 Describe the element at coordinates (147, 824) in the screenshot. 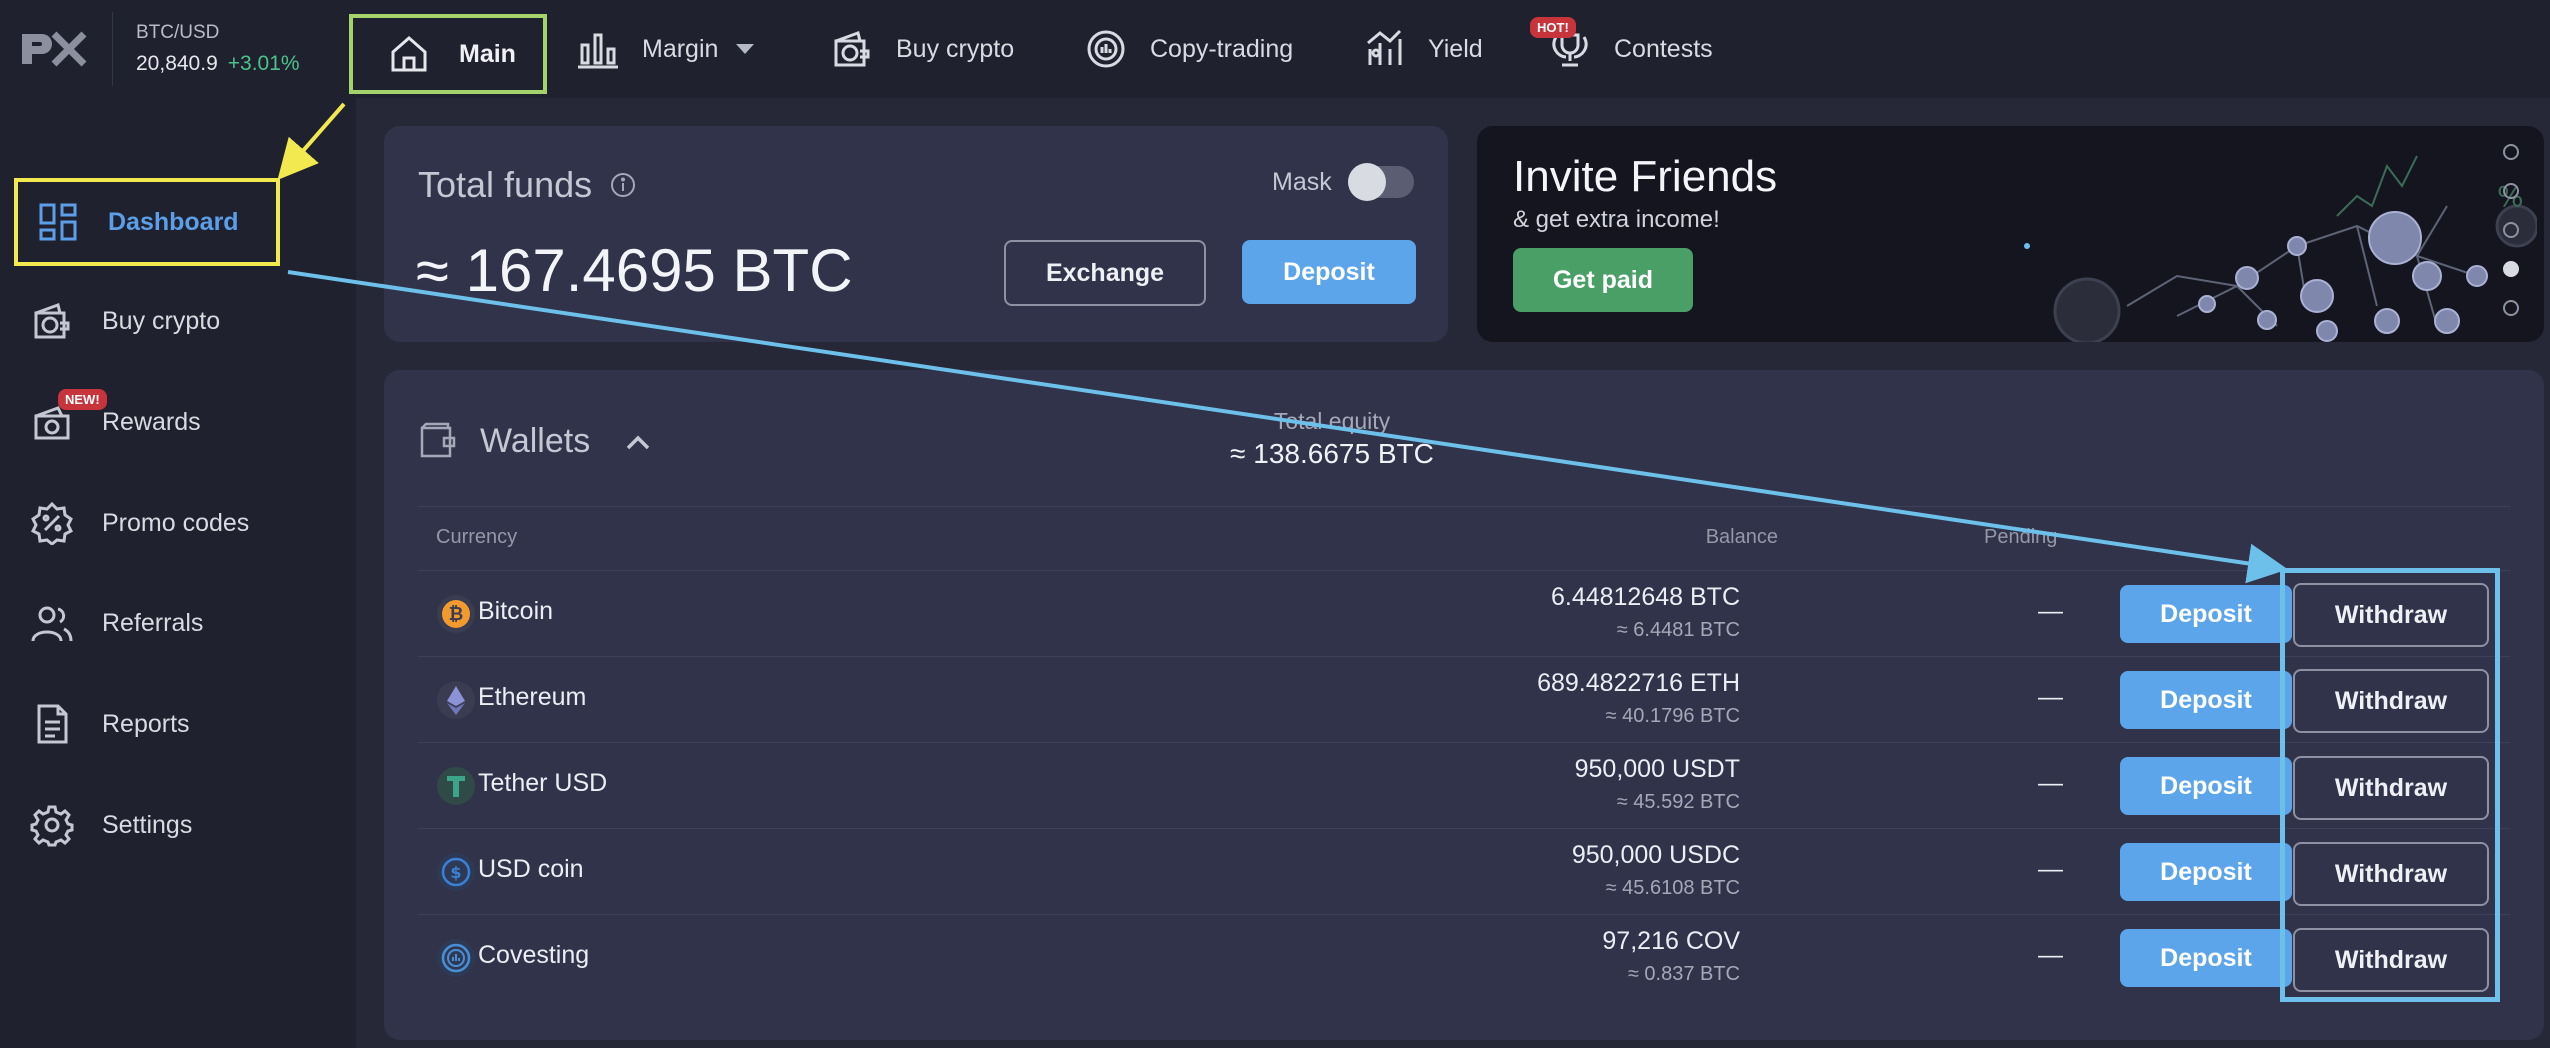

I see `sidebar-item-label: Settings` at that location.